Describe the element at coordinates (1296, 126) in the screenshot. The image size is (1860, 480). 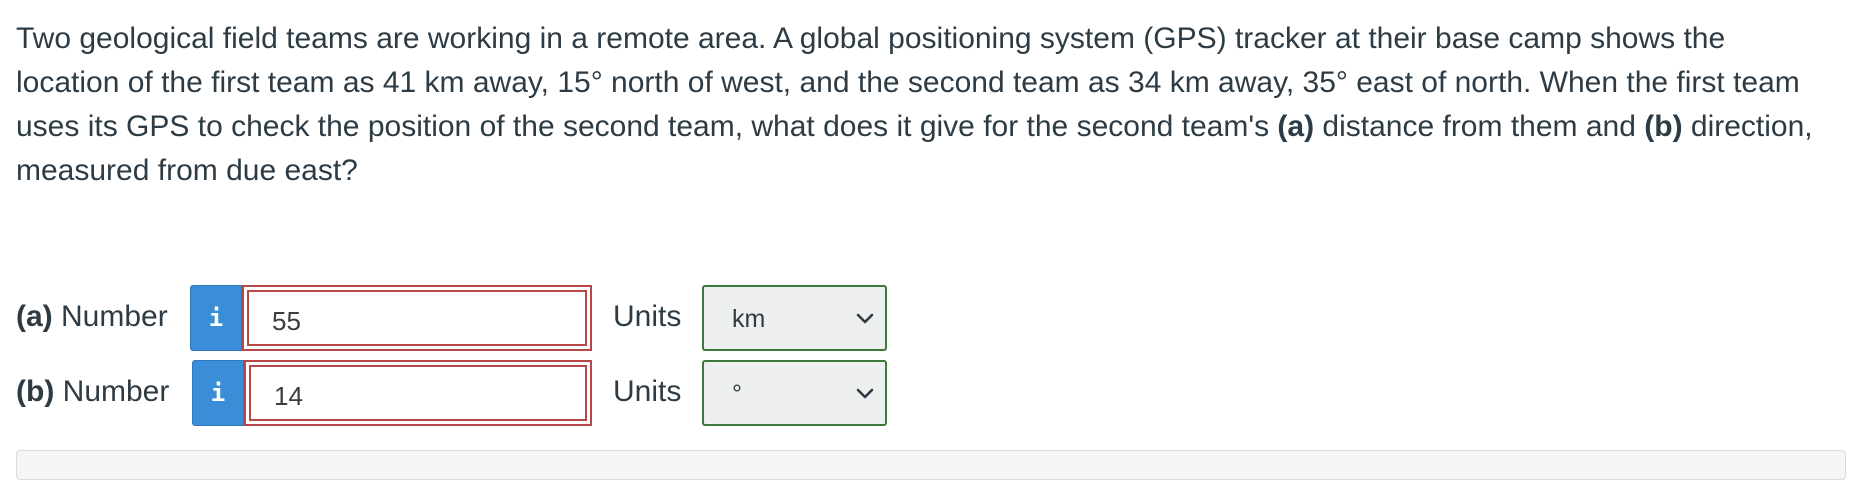
I see `question-part-a-marker: (a)` at that location.